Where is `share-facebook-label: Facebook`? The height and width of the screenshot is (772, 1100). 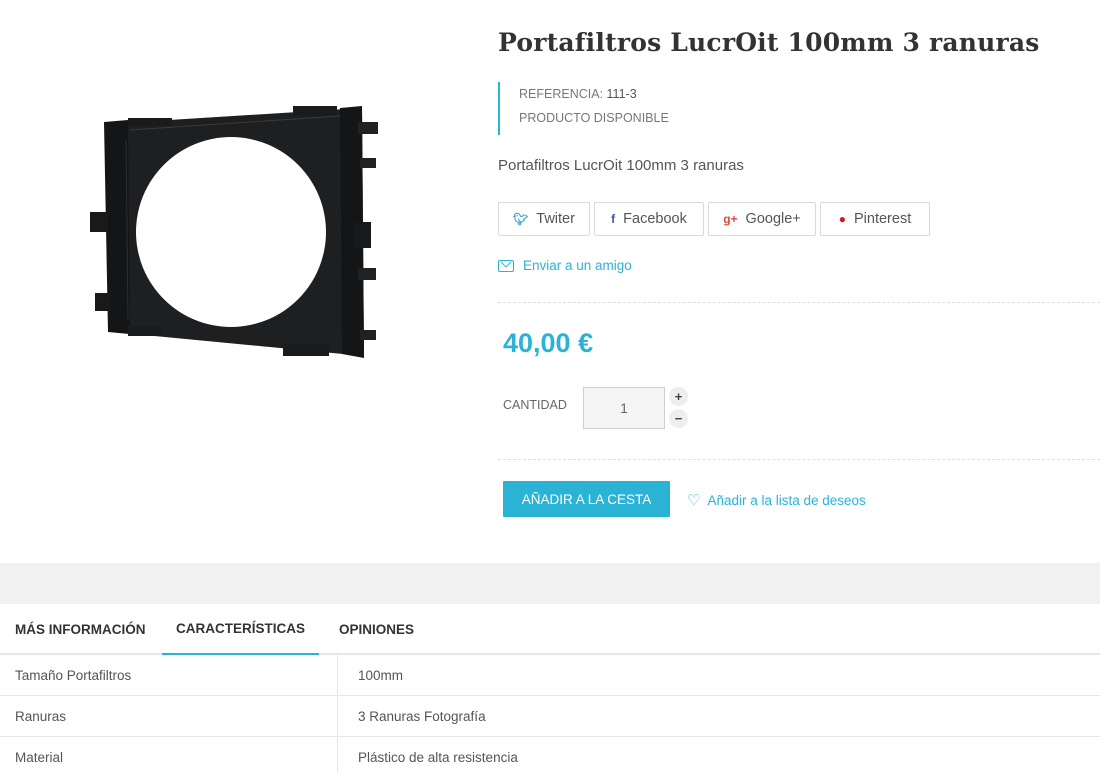 share-facebook-label: Facebook is located at coordinates (655, 219).